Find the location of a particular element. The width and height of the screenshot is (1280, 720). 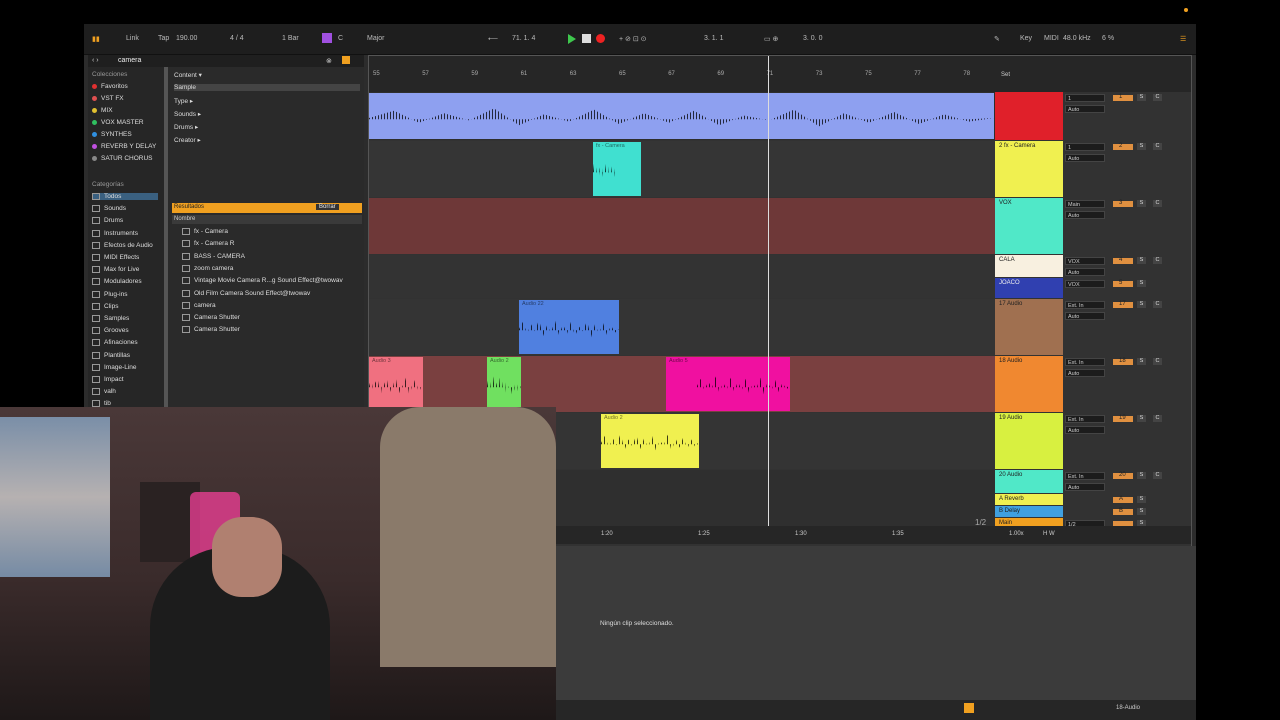

track-volume: B is located at coordinates (1123, 511).